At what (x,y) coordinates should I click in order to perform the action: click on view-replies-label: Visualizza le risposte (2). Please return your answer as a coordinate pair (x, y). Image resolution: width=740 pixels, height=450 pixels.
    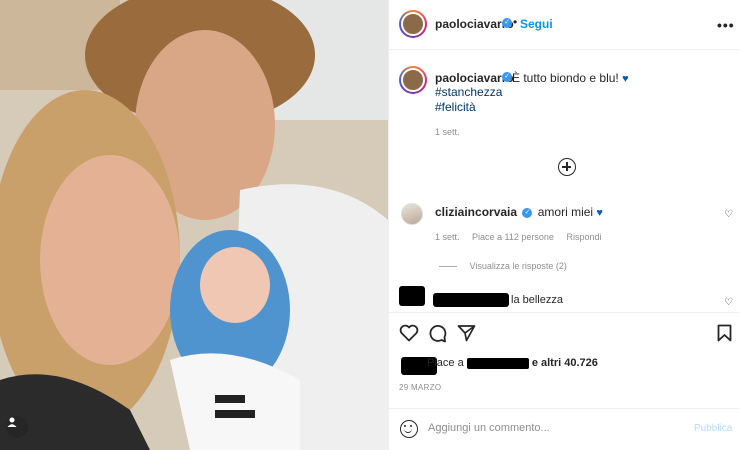
    Looking at the image, I should click on (518, 266).